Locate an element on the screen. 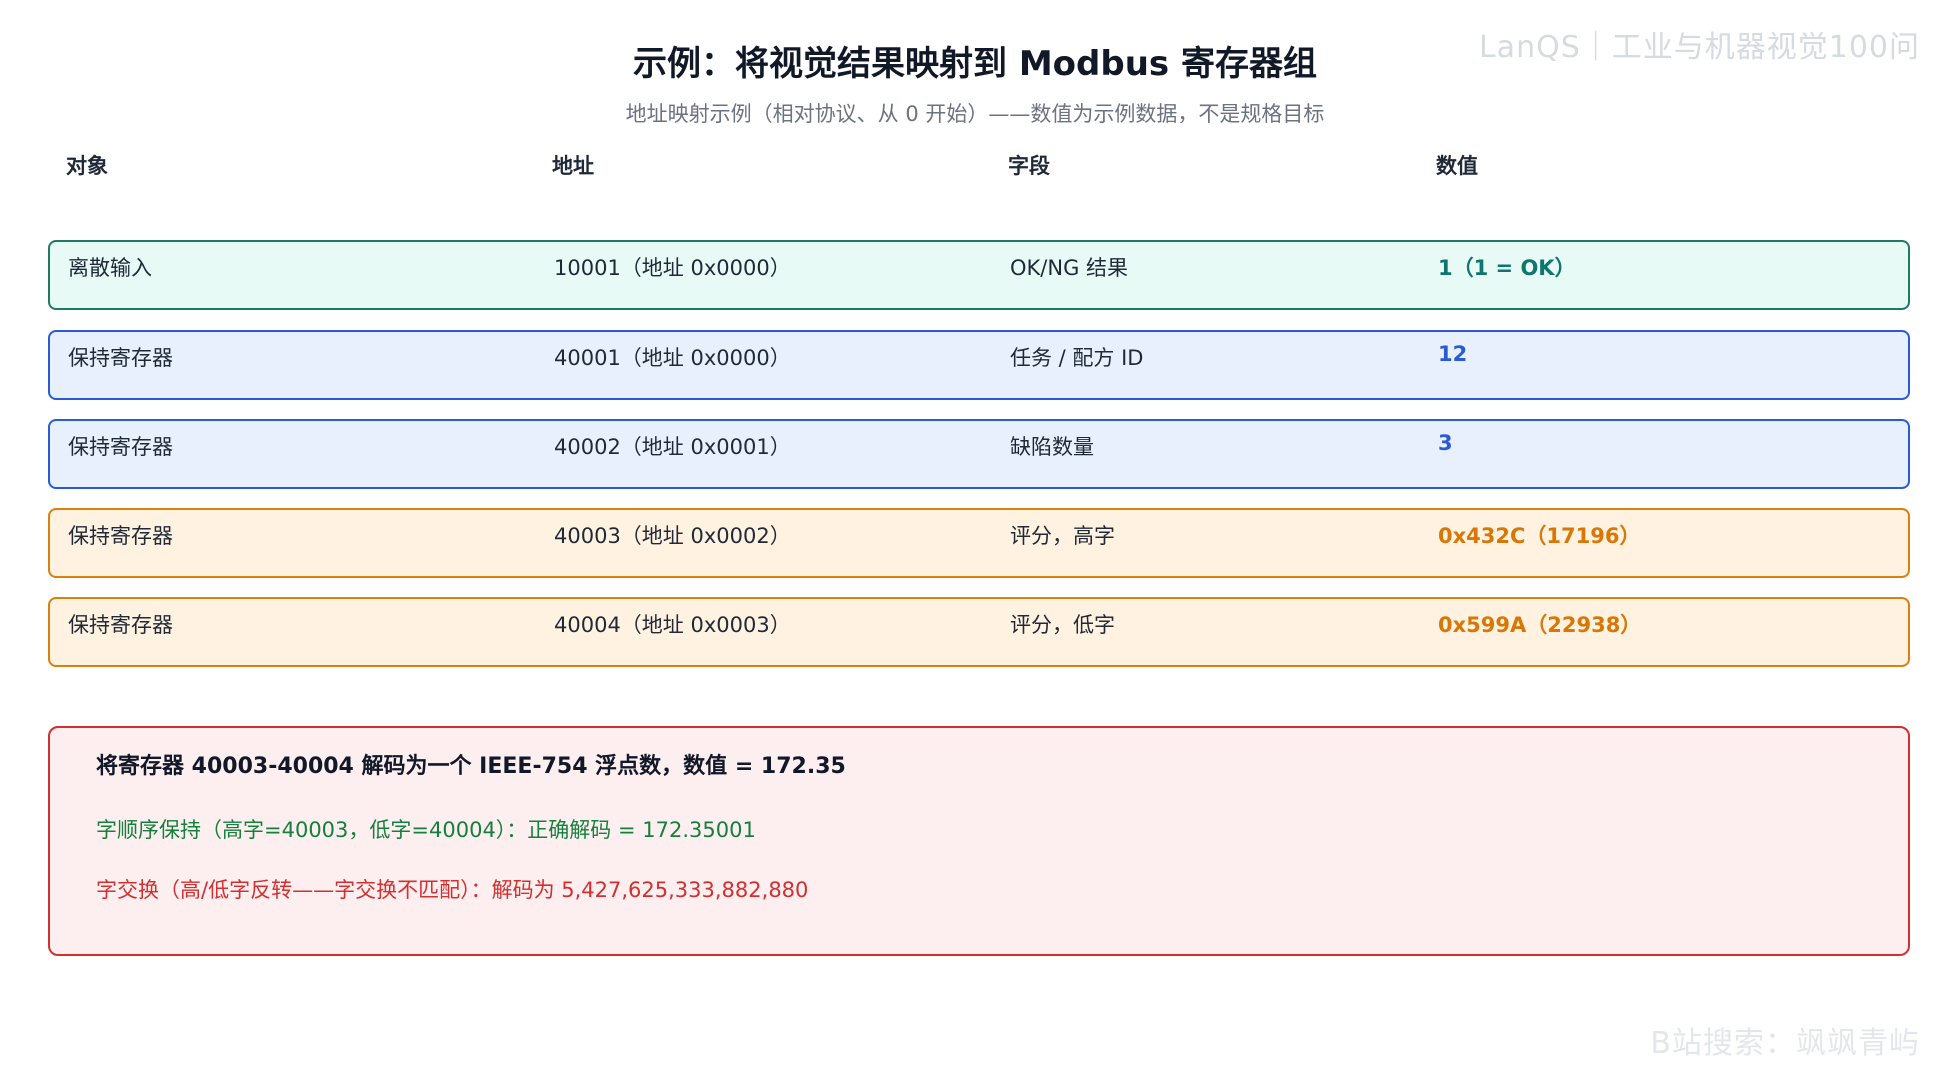 This screenshot has width=1950, height=1080. row-address: 40001（地址 0x0000） is located at coordinates (672, 358).